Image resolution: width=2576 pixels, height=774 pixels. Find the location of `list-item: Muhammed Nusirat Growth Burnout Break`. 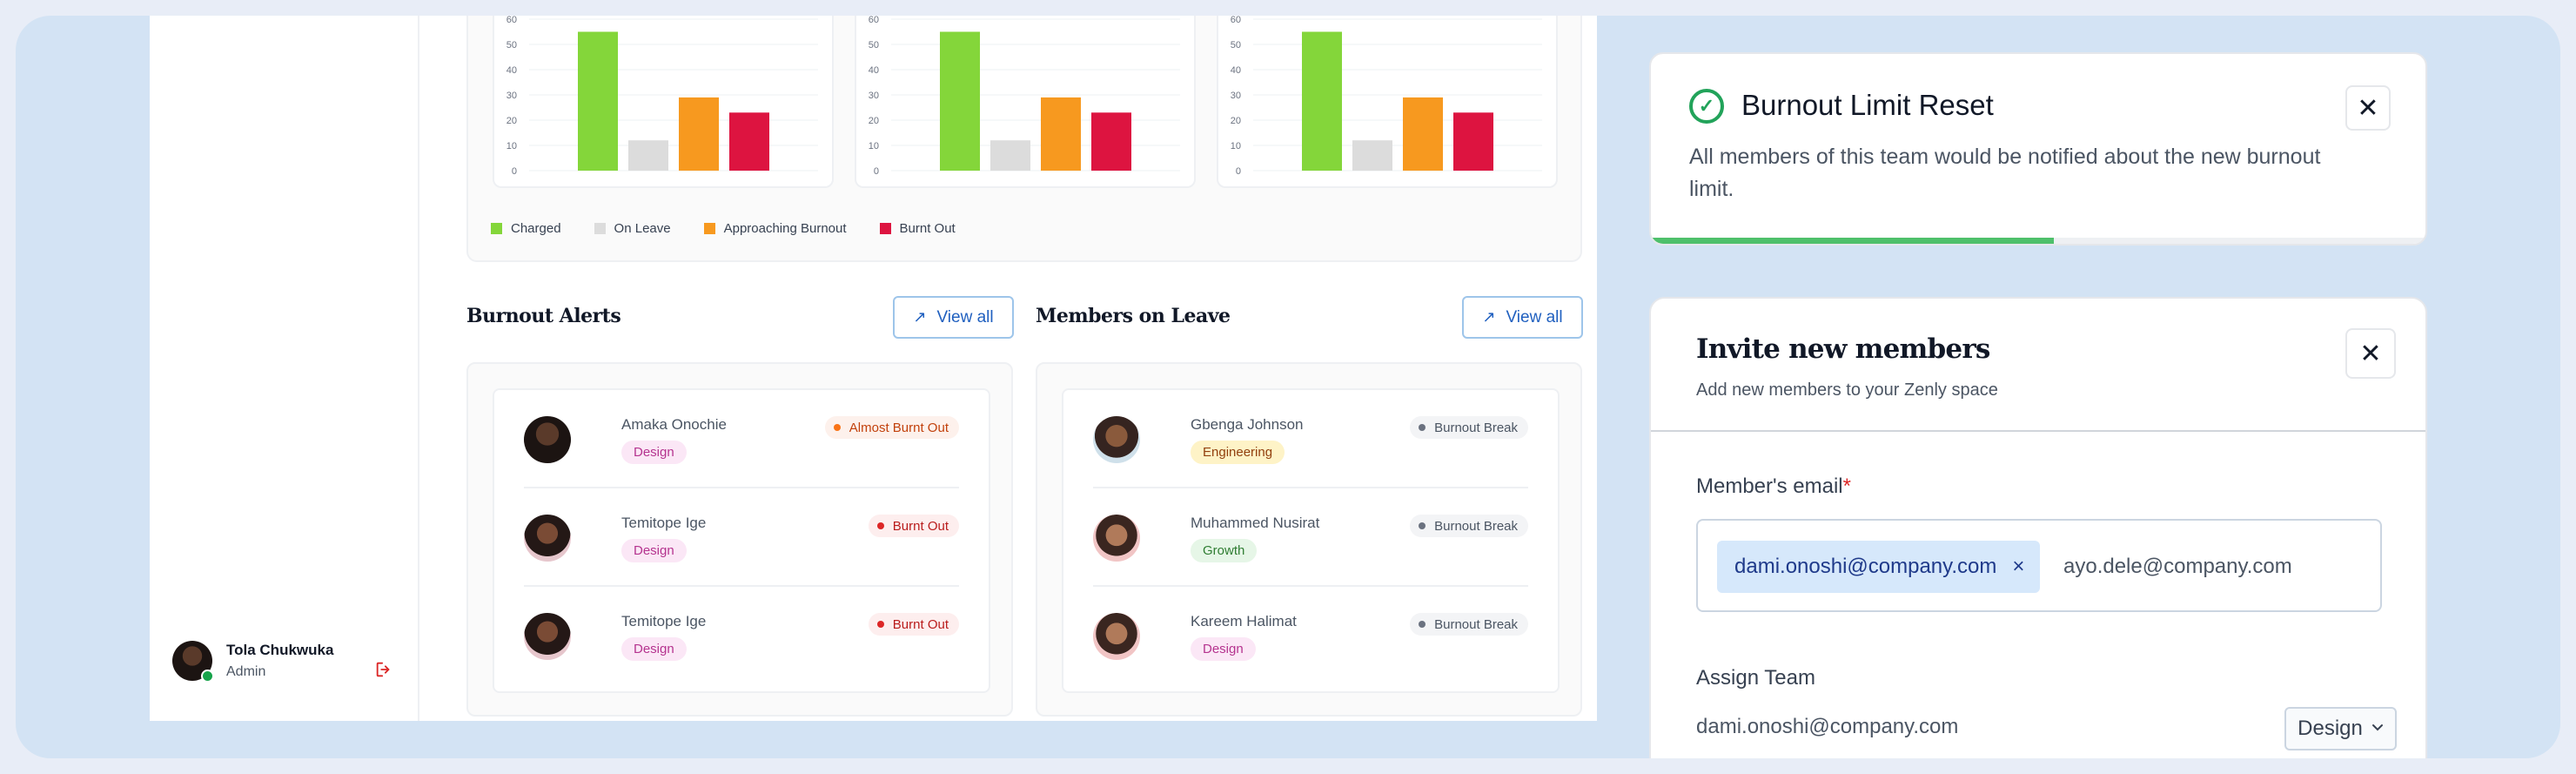

list-item: Muhammed Nusirat Growth Burnout Break is located at coordinates (1311, 537).